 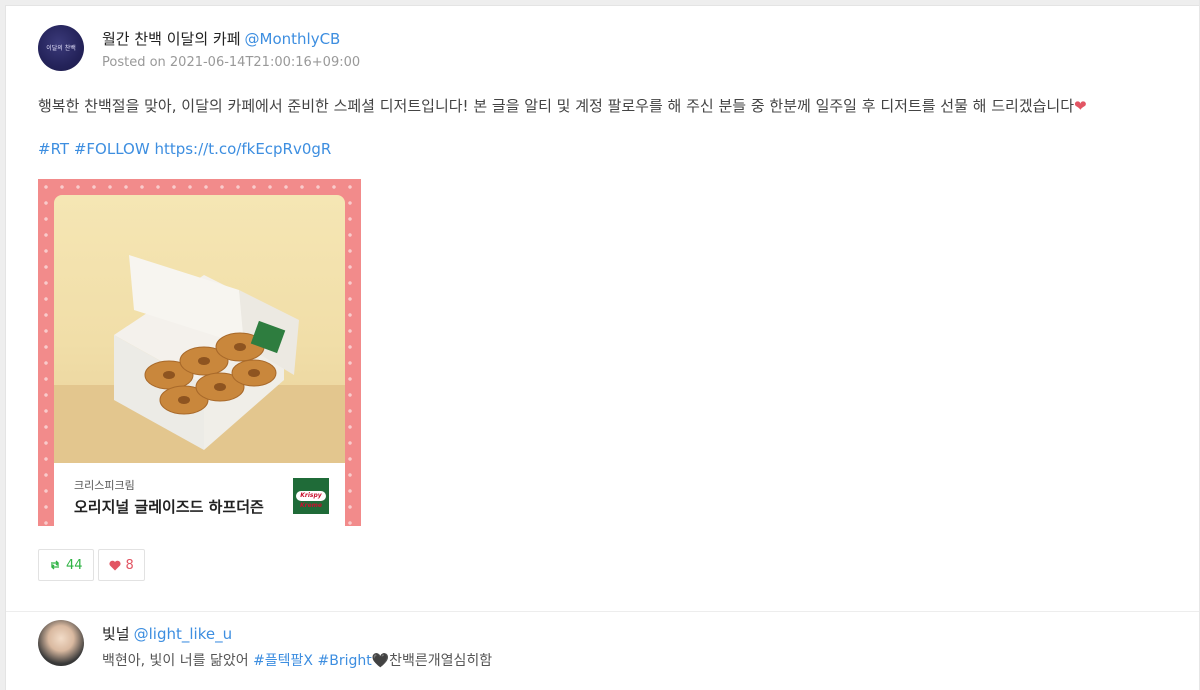 I want to click on avatar-logo-text: 이달의 찬백, so click(x=61, y=48).